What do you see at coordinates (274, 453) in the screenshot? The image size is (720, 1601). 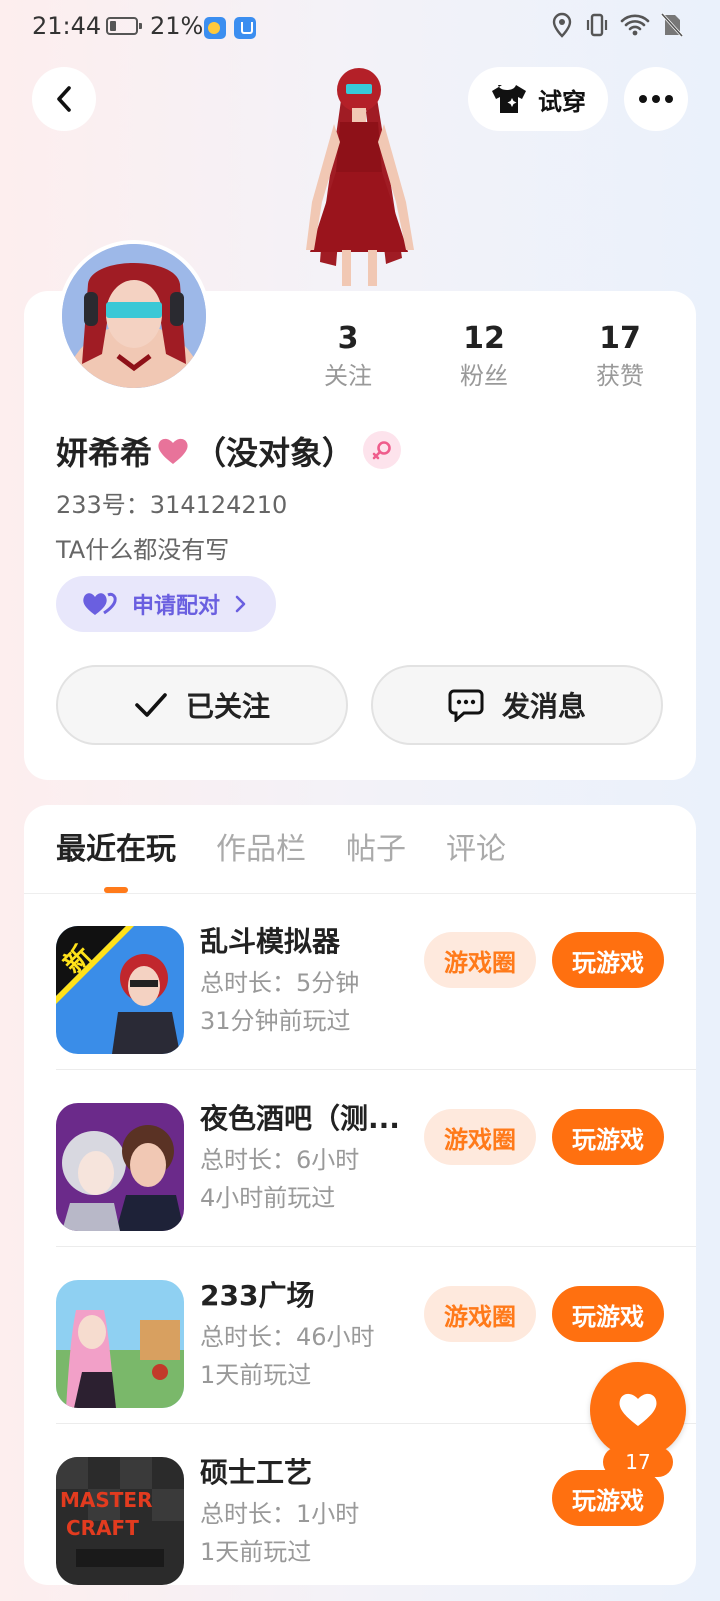 I see `username-suffix: （没对象）` at bounding box center [274, 453].